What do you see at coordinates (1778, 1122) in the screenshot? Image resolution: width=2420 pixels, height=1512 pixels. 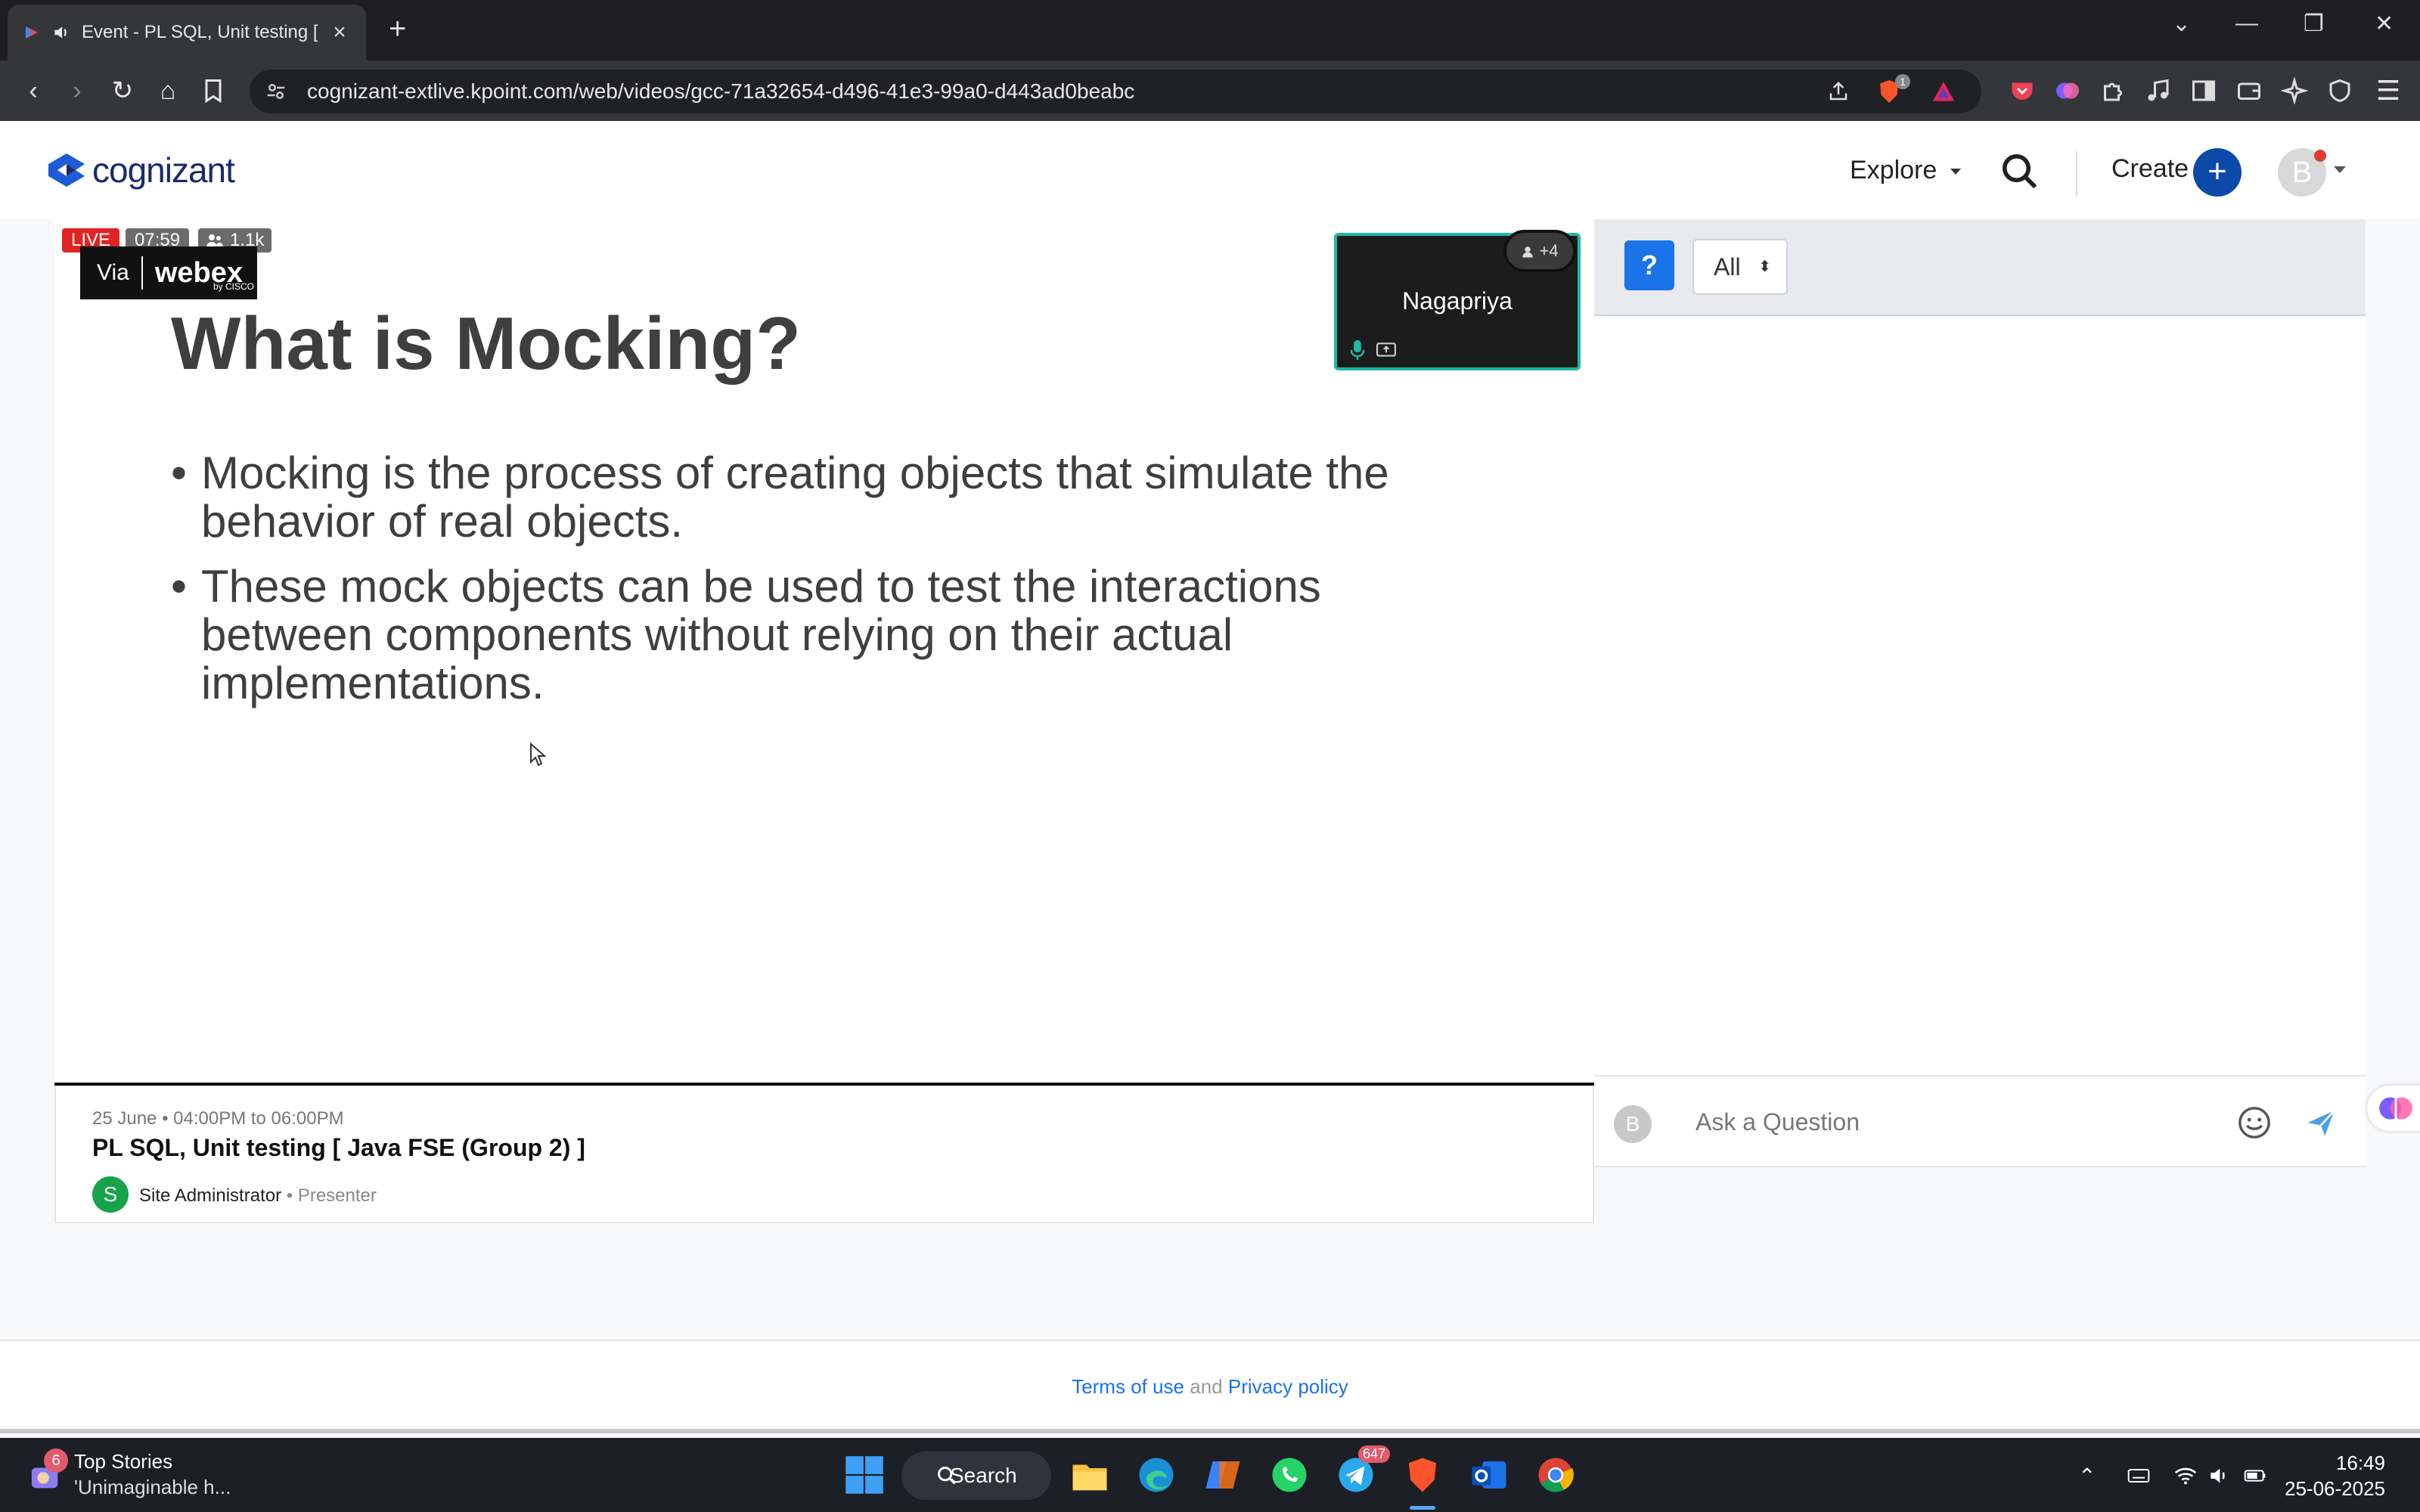 I see `ask-question-input: Ask a Question` at bounding box center [1778, 1122].